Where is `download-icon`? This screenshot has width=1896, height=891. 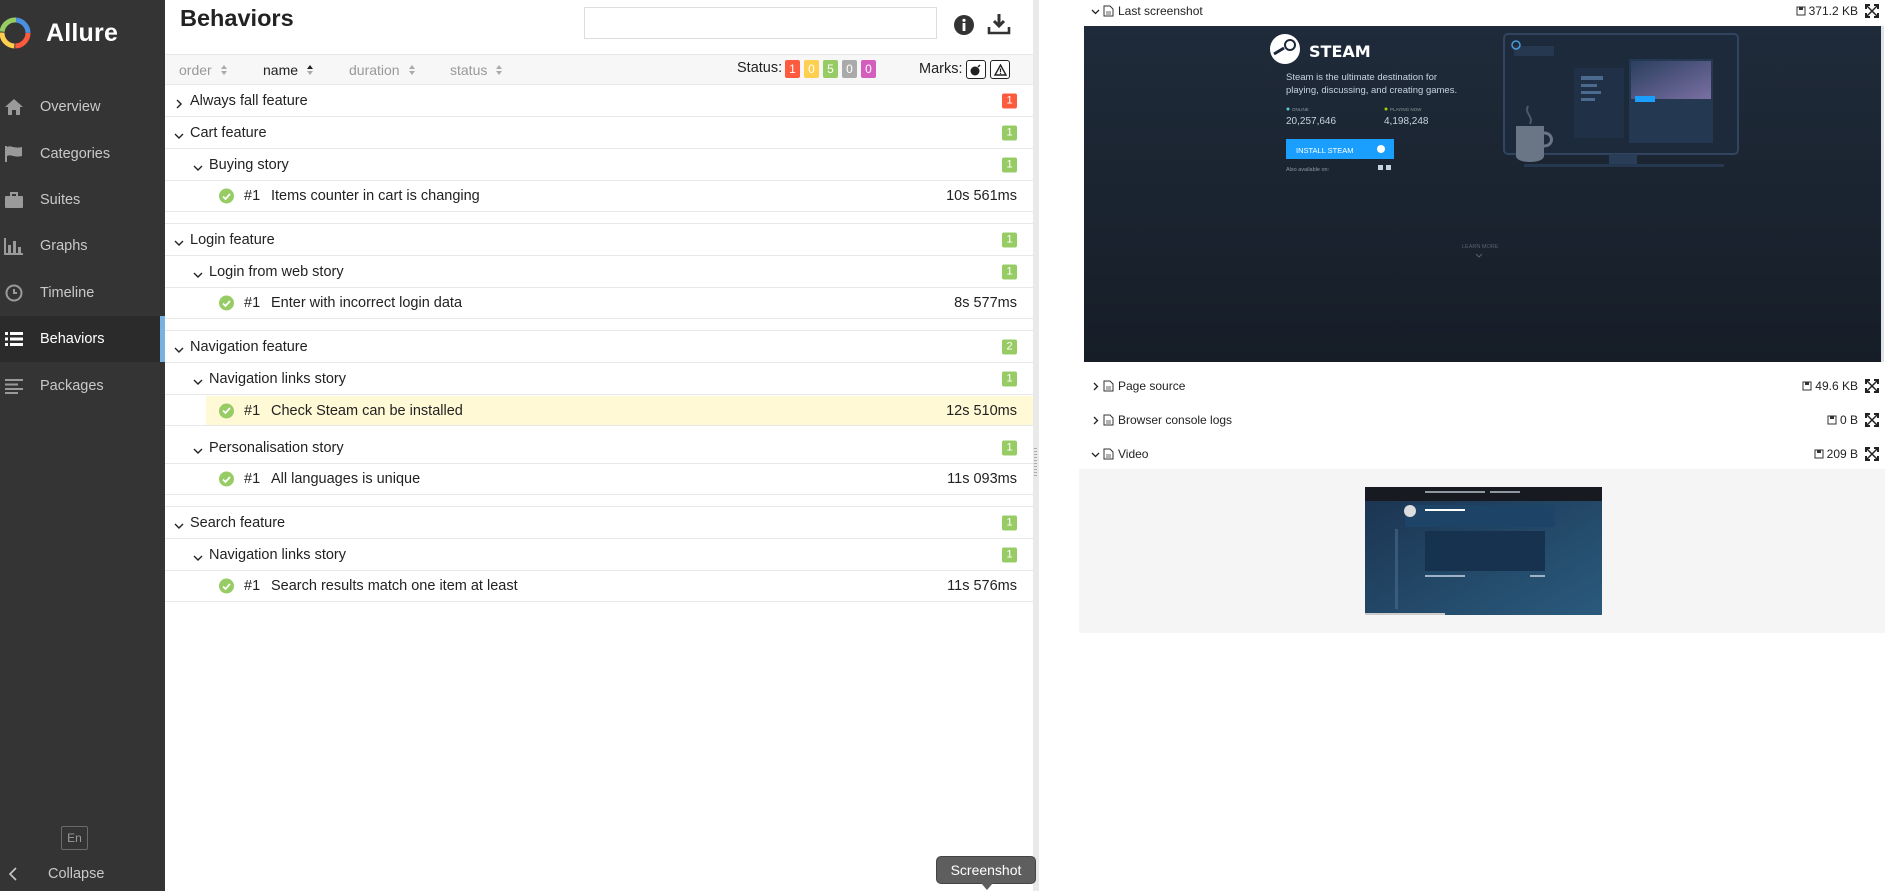 download-icon is located at coordinates (999, 24).